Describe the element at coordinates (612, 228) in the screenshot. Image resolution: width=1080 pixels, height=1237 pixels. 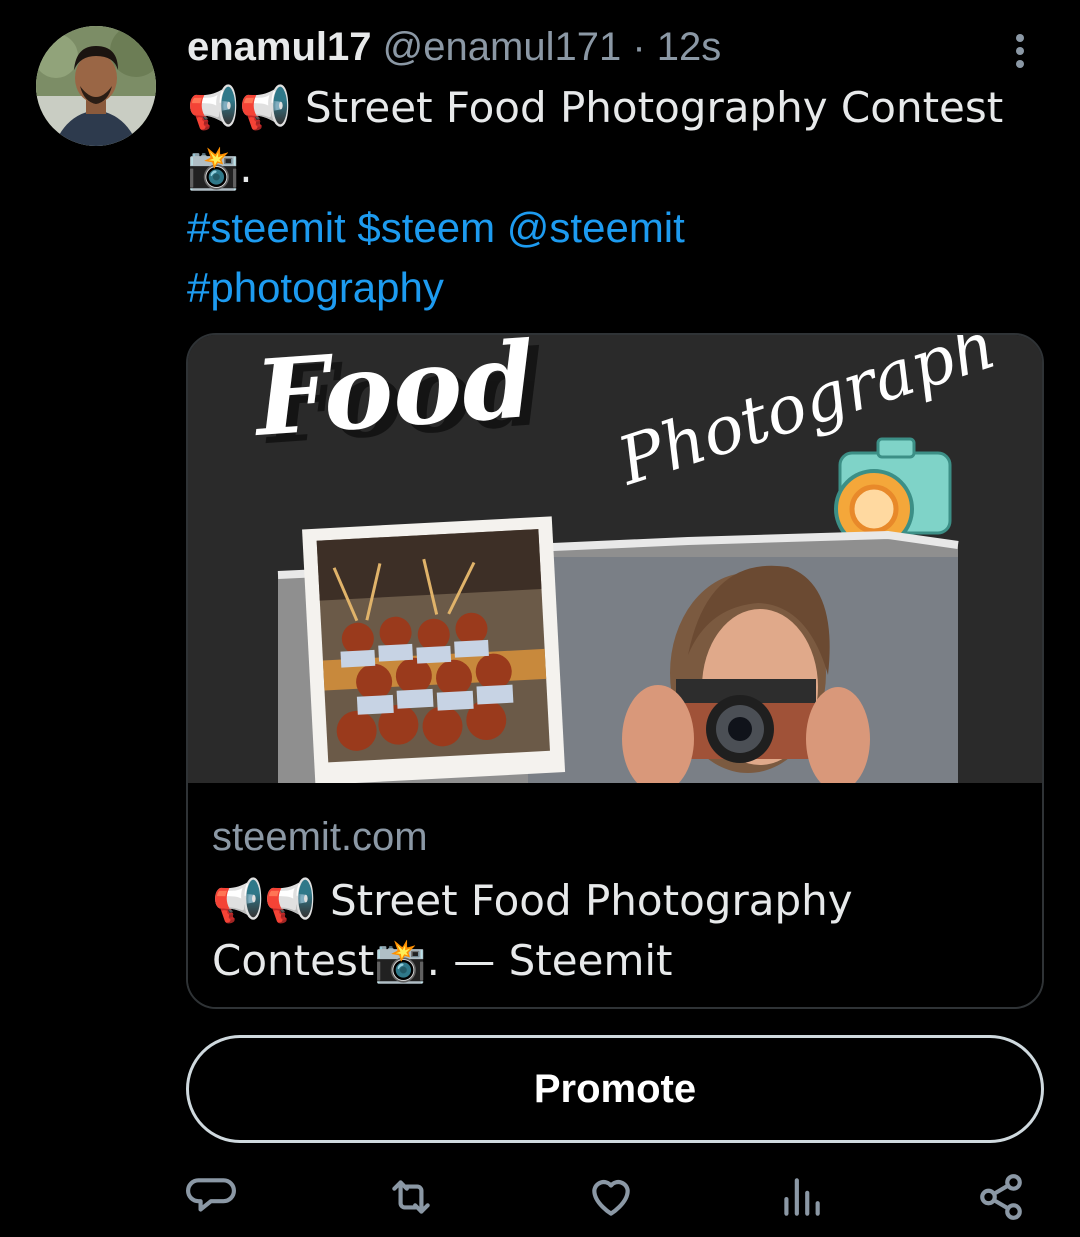
I see `hashtag-links: #steemit $steem @steemit` at that location.